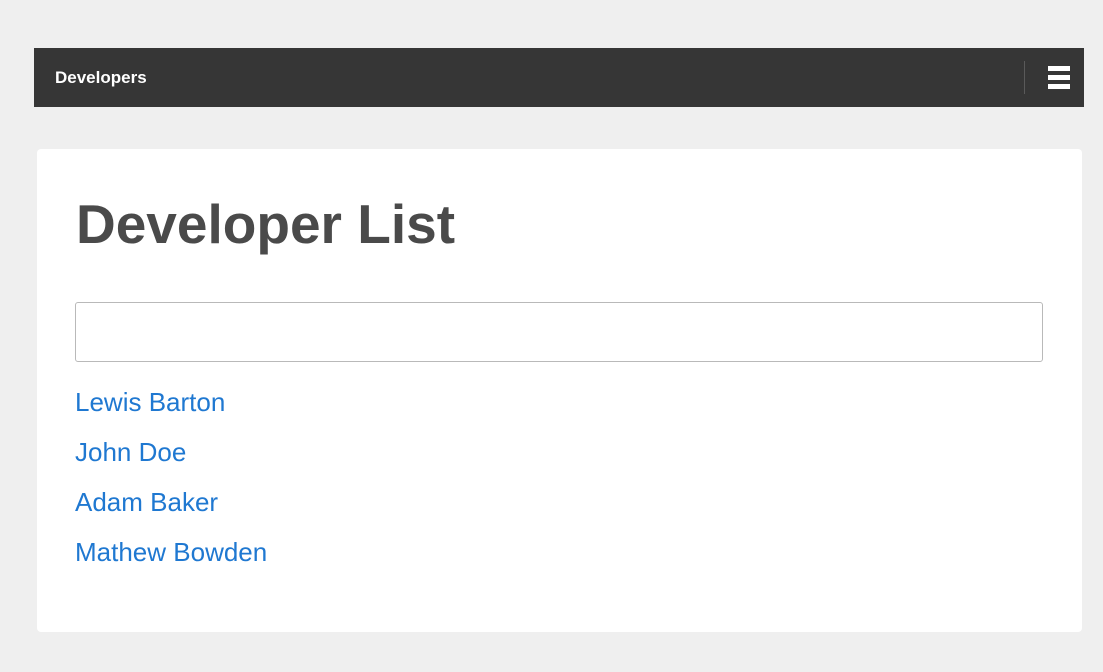  I want to click on menu-button, so click(1059, 77).